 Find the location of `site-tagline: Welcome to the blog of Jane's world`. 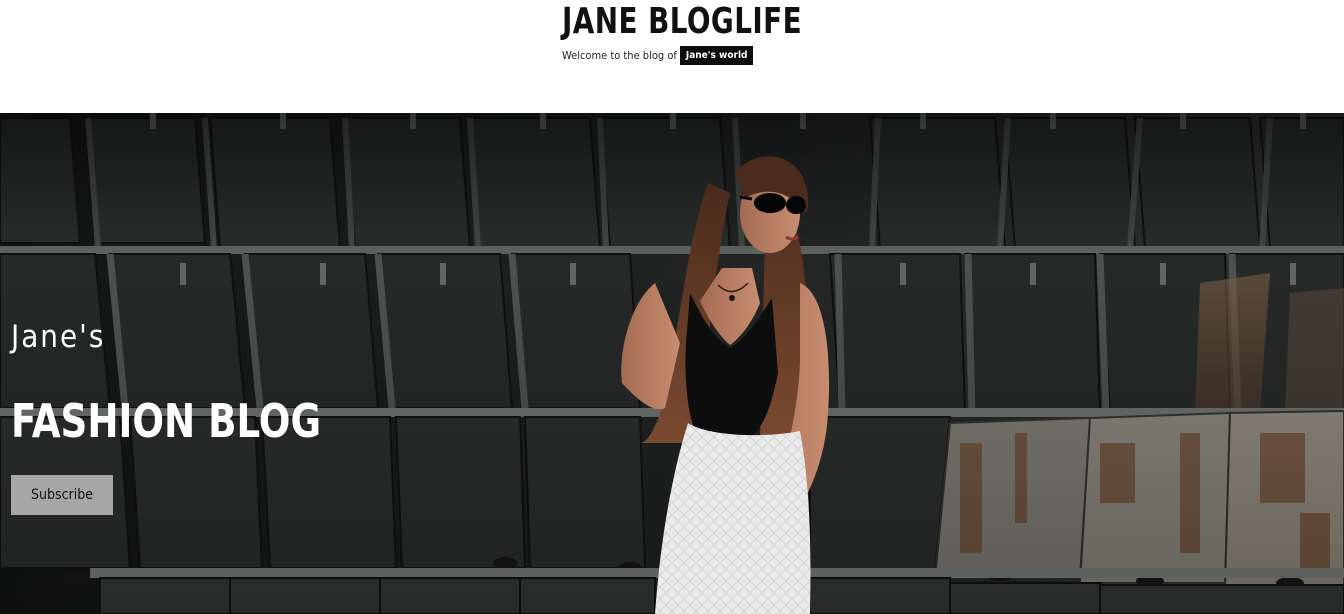

site-tagline: Welcome to the blog of Jane's world is located at coordinates (701, 55).